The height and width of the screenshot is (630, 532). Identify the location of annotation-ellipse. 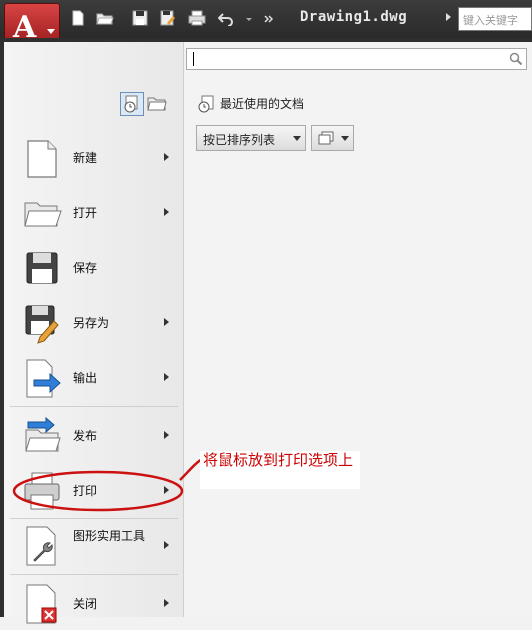
(108, 484).